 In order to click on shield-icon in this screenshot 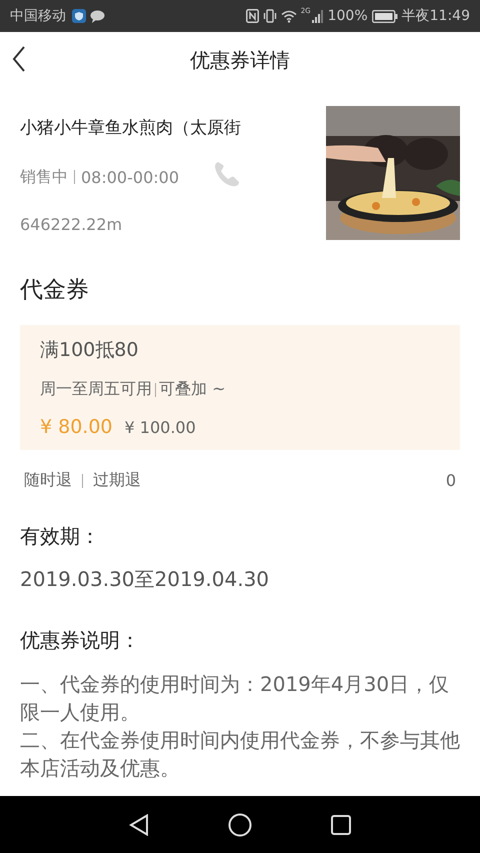, I will do `click(79, 16)`.